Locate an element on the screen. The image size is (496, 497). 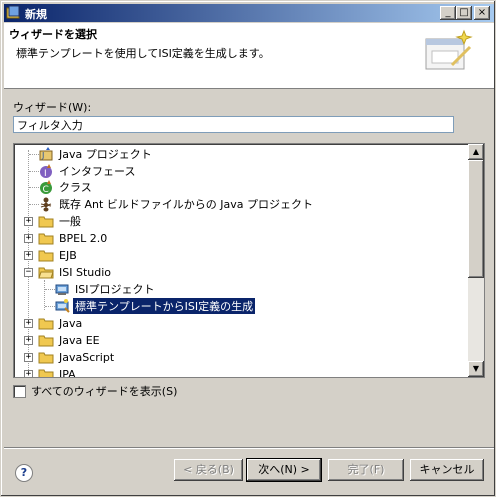
scroll-thumb is located at coordinates (476, 219).